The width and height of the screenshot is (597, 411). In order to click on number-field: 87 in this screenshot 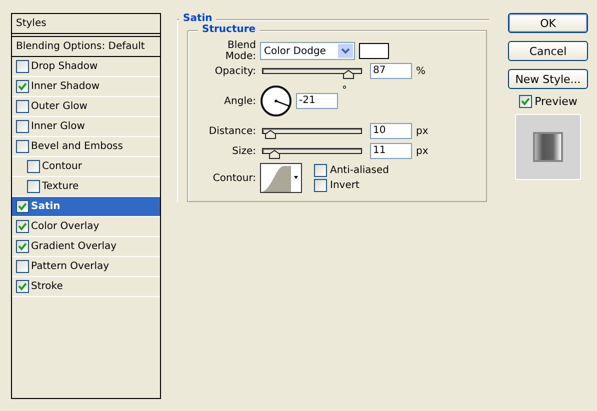, I will do `click(391, 71)`.